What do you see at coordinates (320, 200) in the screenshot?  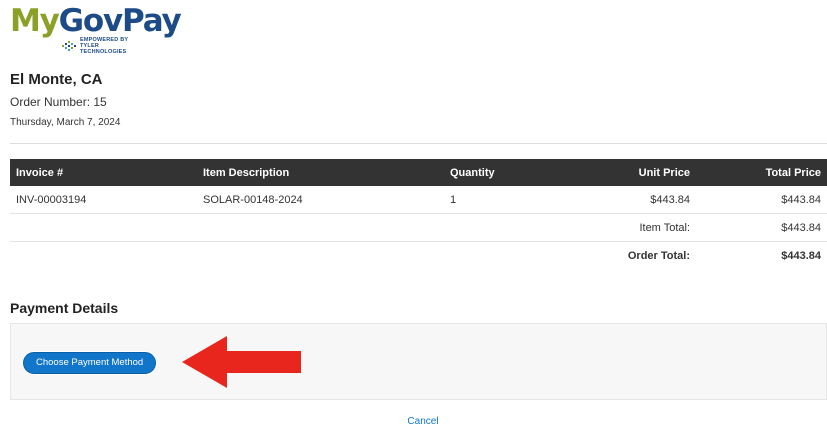 I see `cell-description: SOLAR-00148-2024` at bounding box center [320, 200].